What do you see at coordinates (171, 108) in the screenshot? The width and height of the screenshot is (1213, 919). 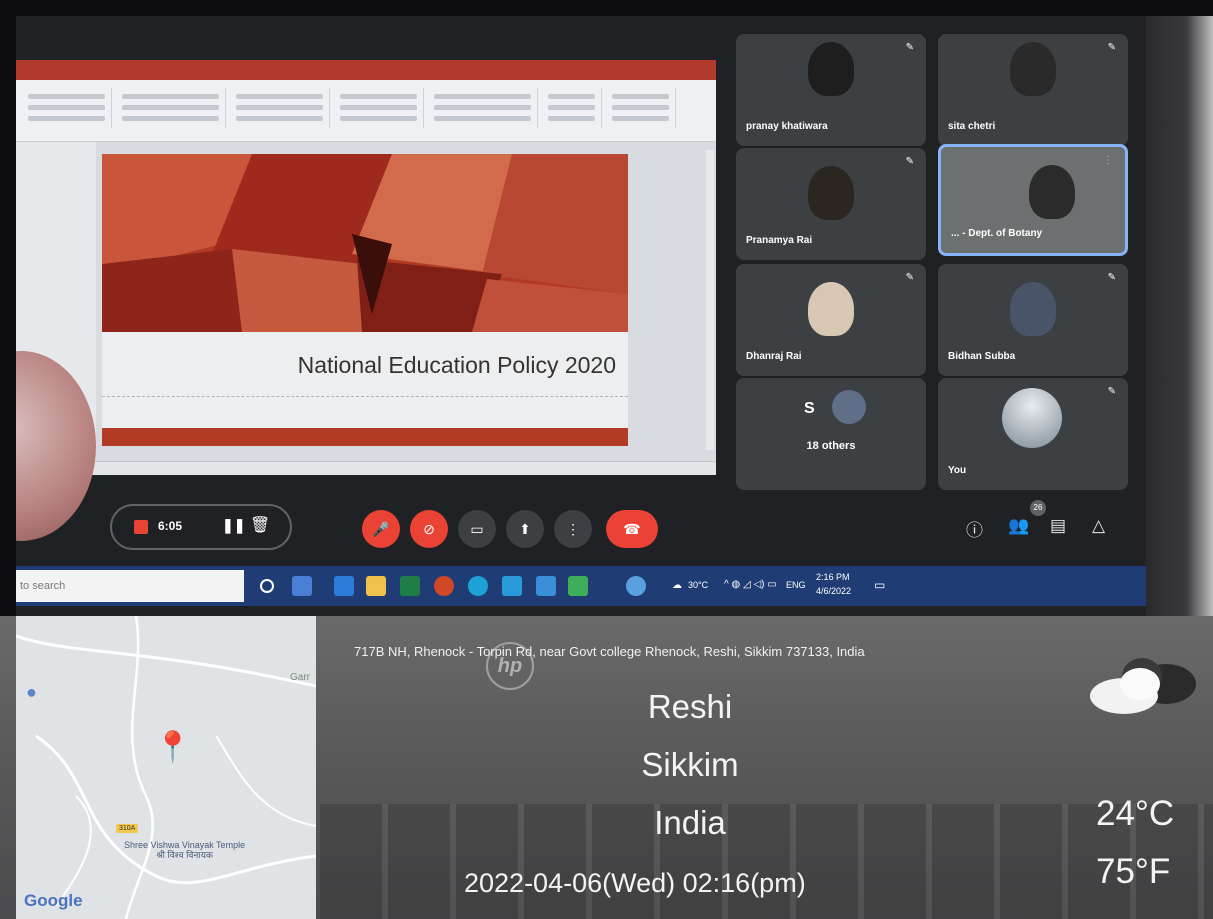 I see `ribbon-group-paragraph` at bounding box center [171, 108].